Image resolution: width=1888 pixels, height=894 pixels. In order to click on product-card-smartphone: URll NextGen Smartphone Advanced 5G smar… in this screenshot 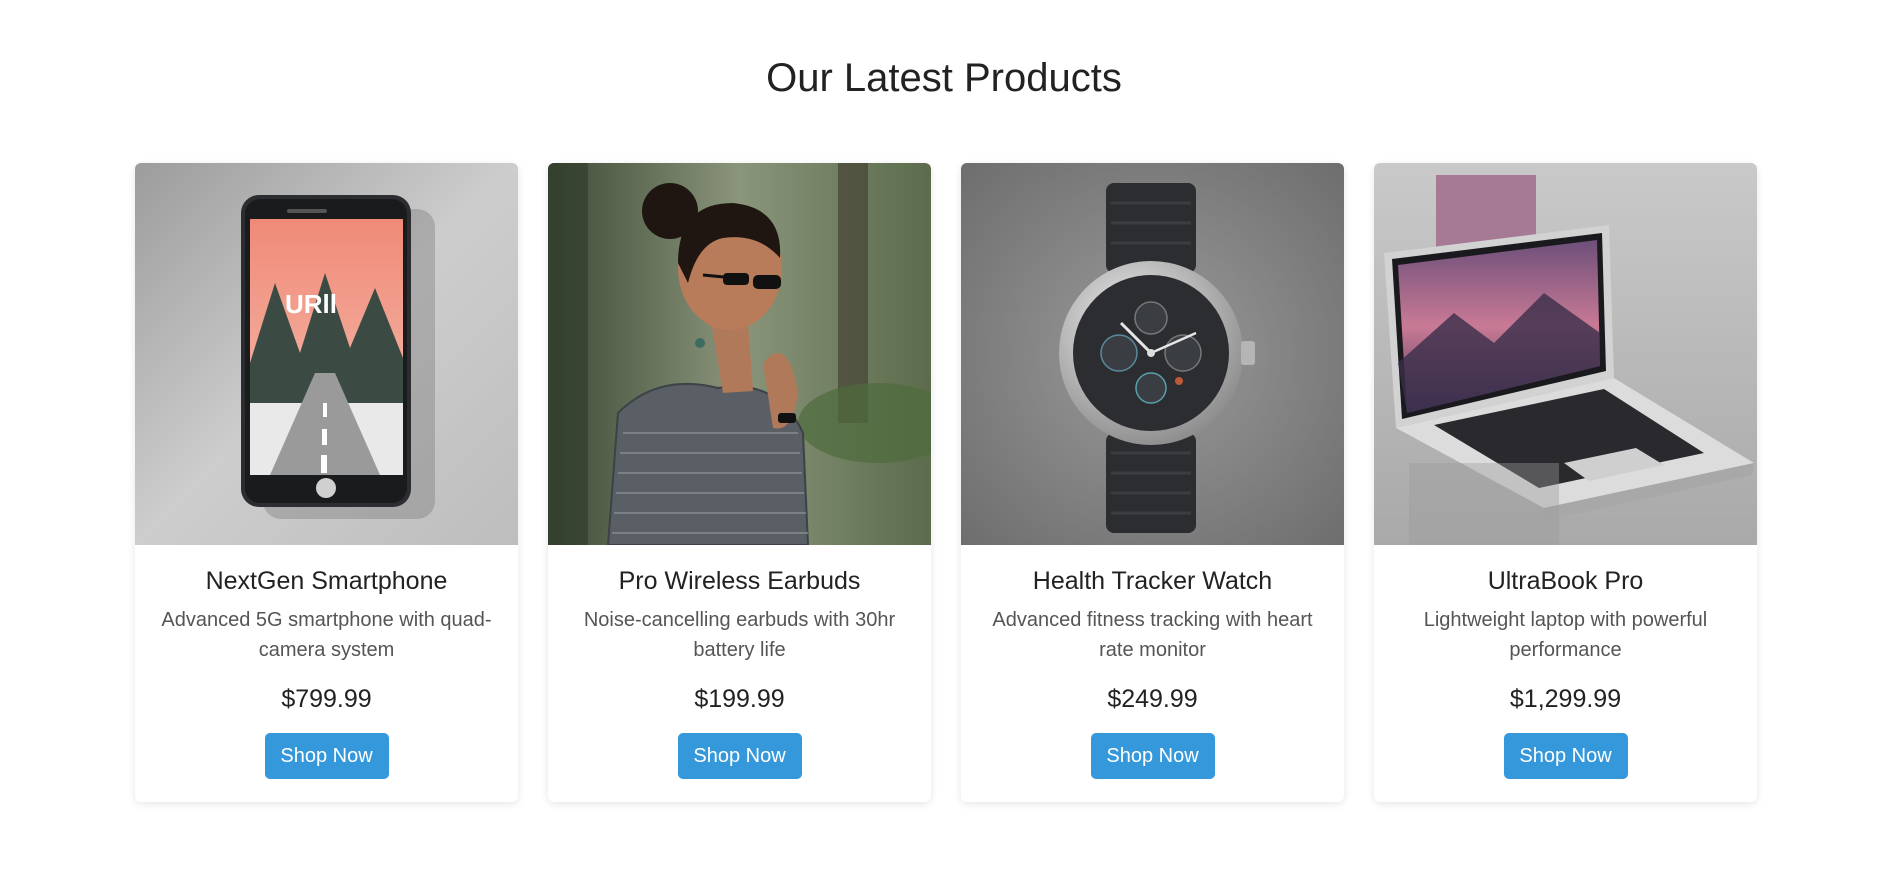, I will do `click(326, 482)`.